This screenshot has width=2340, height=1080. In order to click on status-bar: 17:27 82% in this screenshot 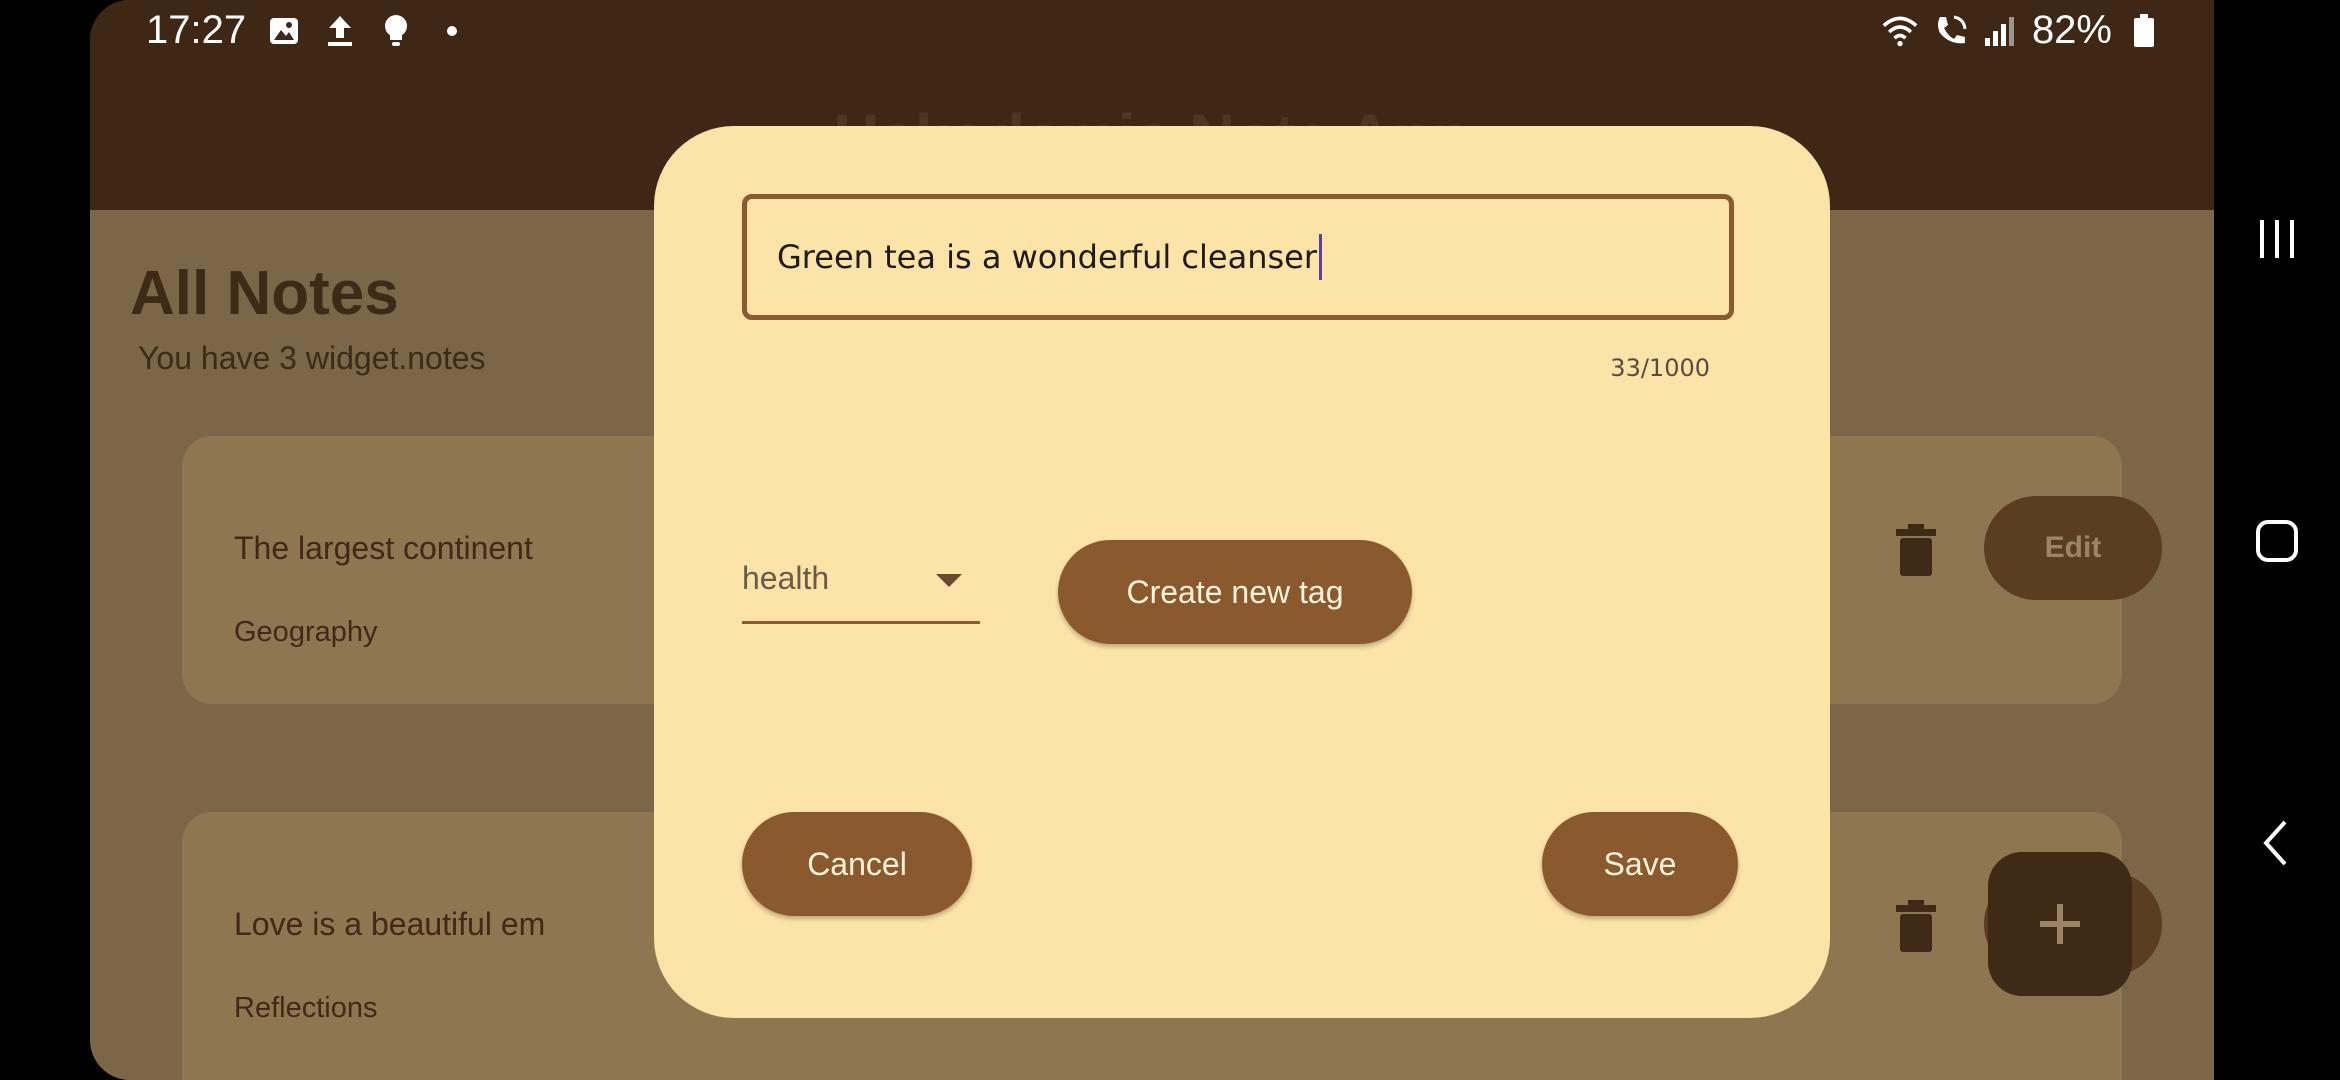, I will do `click(1152, 32)`.